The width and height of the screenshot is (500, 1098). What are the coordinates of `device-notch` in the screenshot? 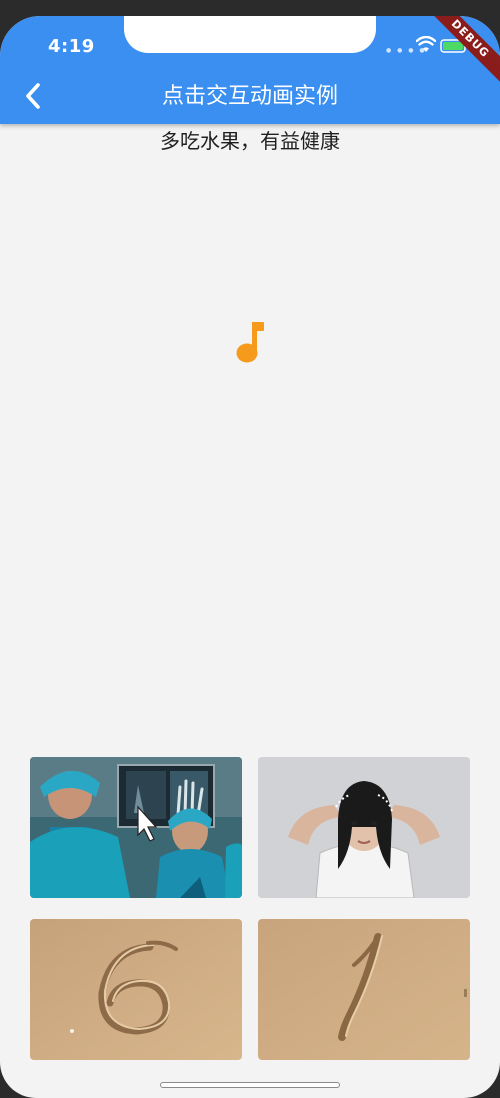 It's located at (250, 34).